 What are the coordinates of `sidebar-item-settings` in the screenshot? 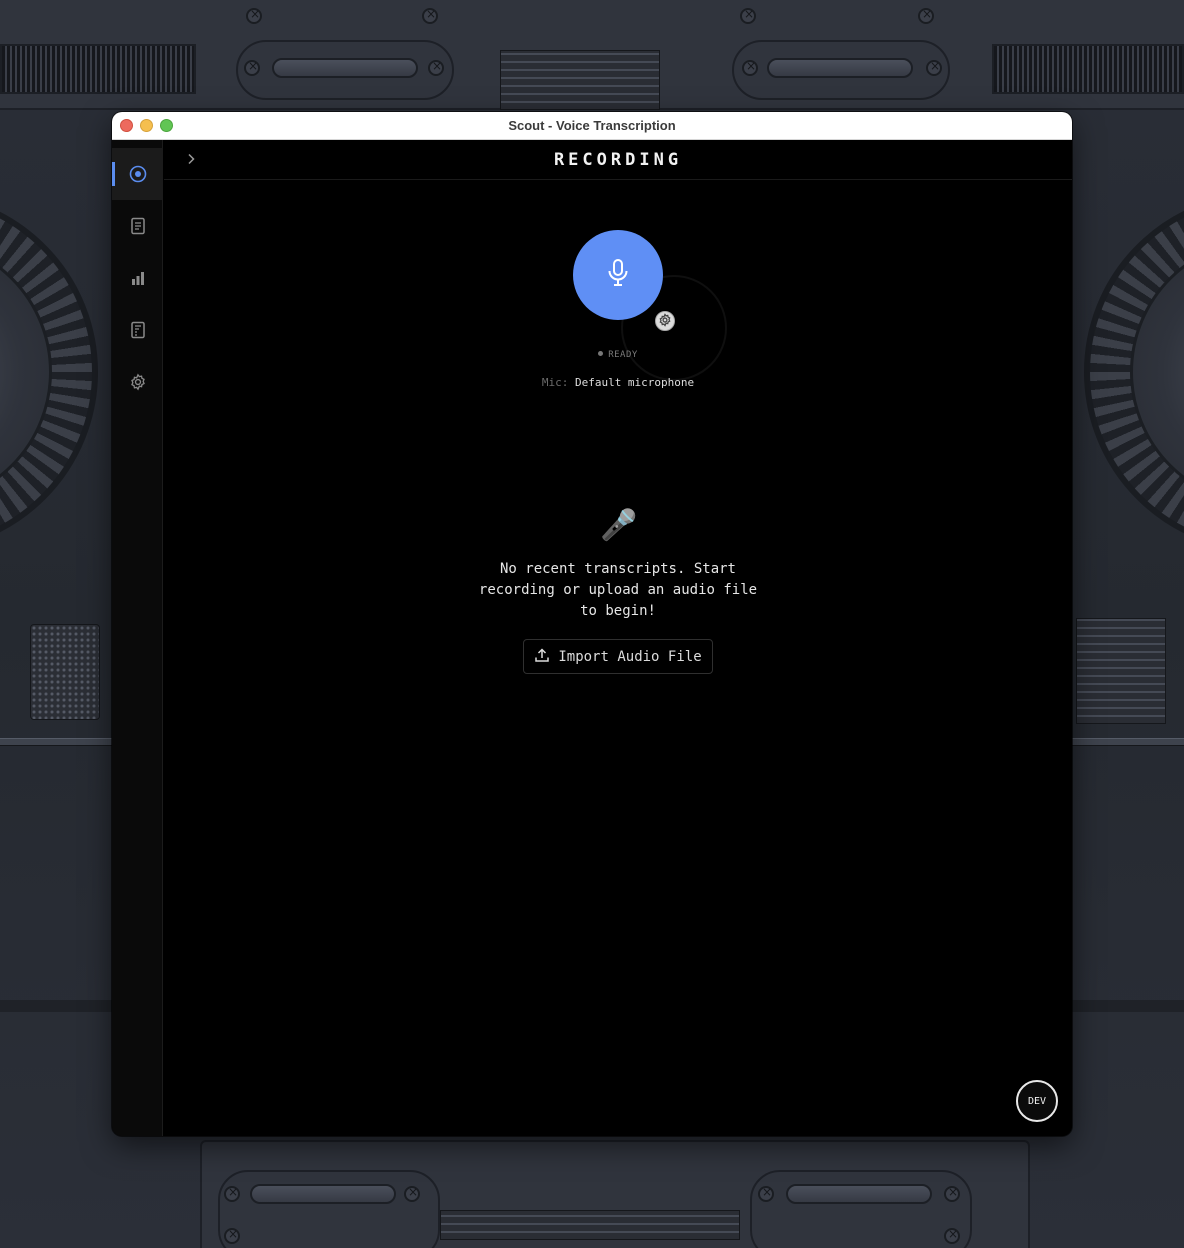 It's located at (137, 382).